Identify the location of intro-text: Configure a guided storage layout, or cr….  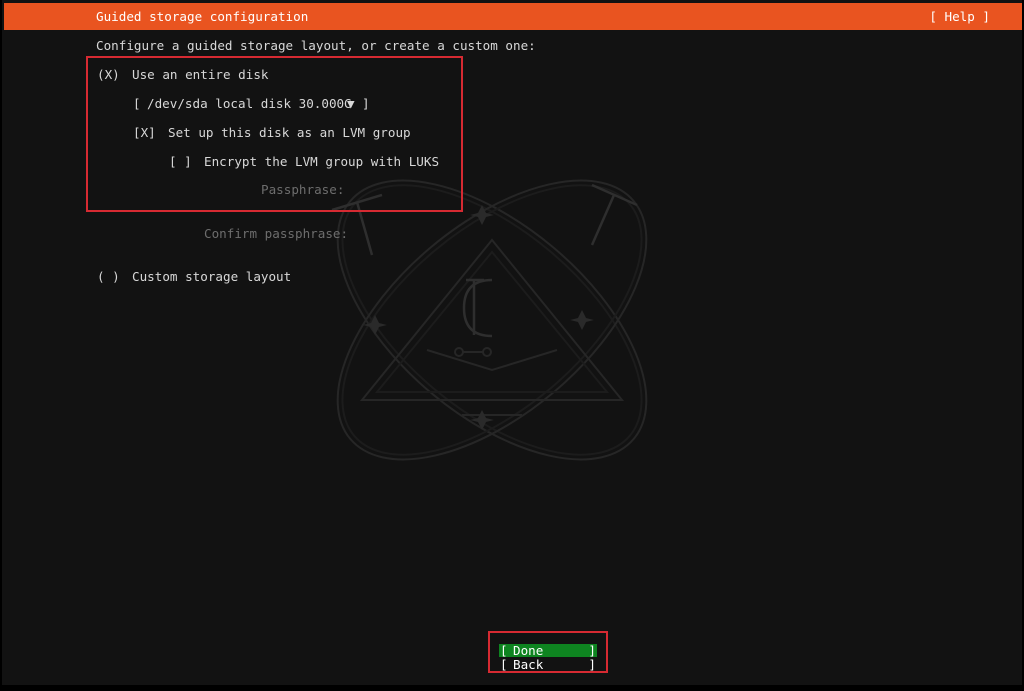
(316, 45).